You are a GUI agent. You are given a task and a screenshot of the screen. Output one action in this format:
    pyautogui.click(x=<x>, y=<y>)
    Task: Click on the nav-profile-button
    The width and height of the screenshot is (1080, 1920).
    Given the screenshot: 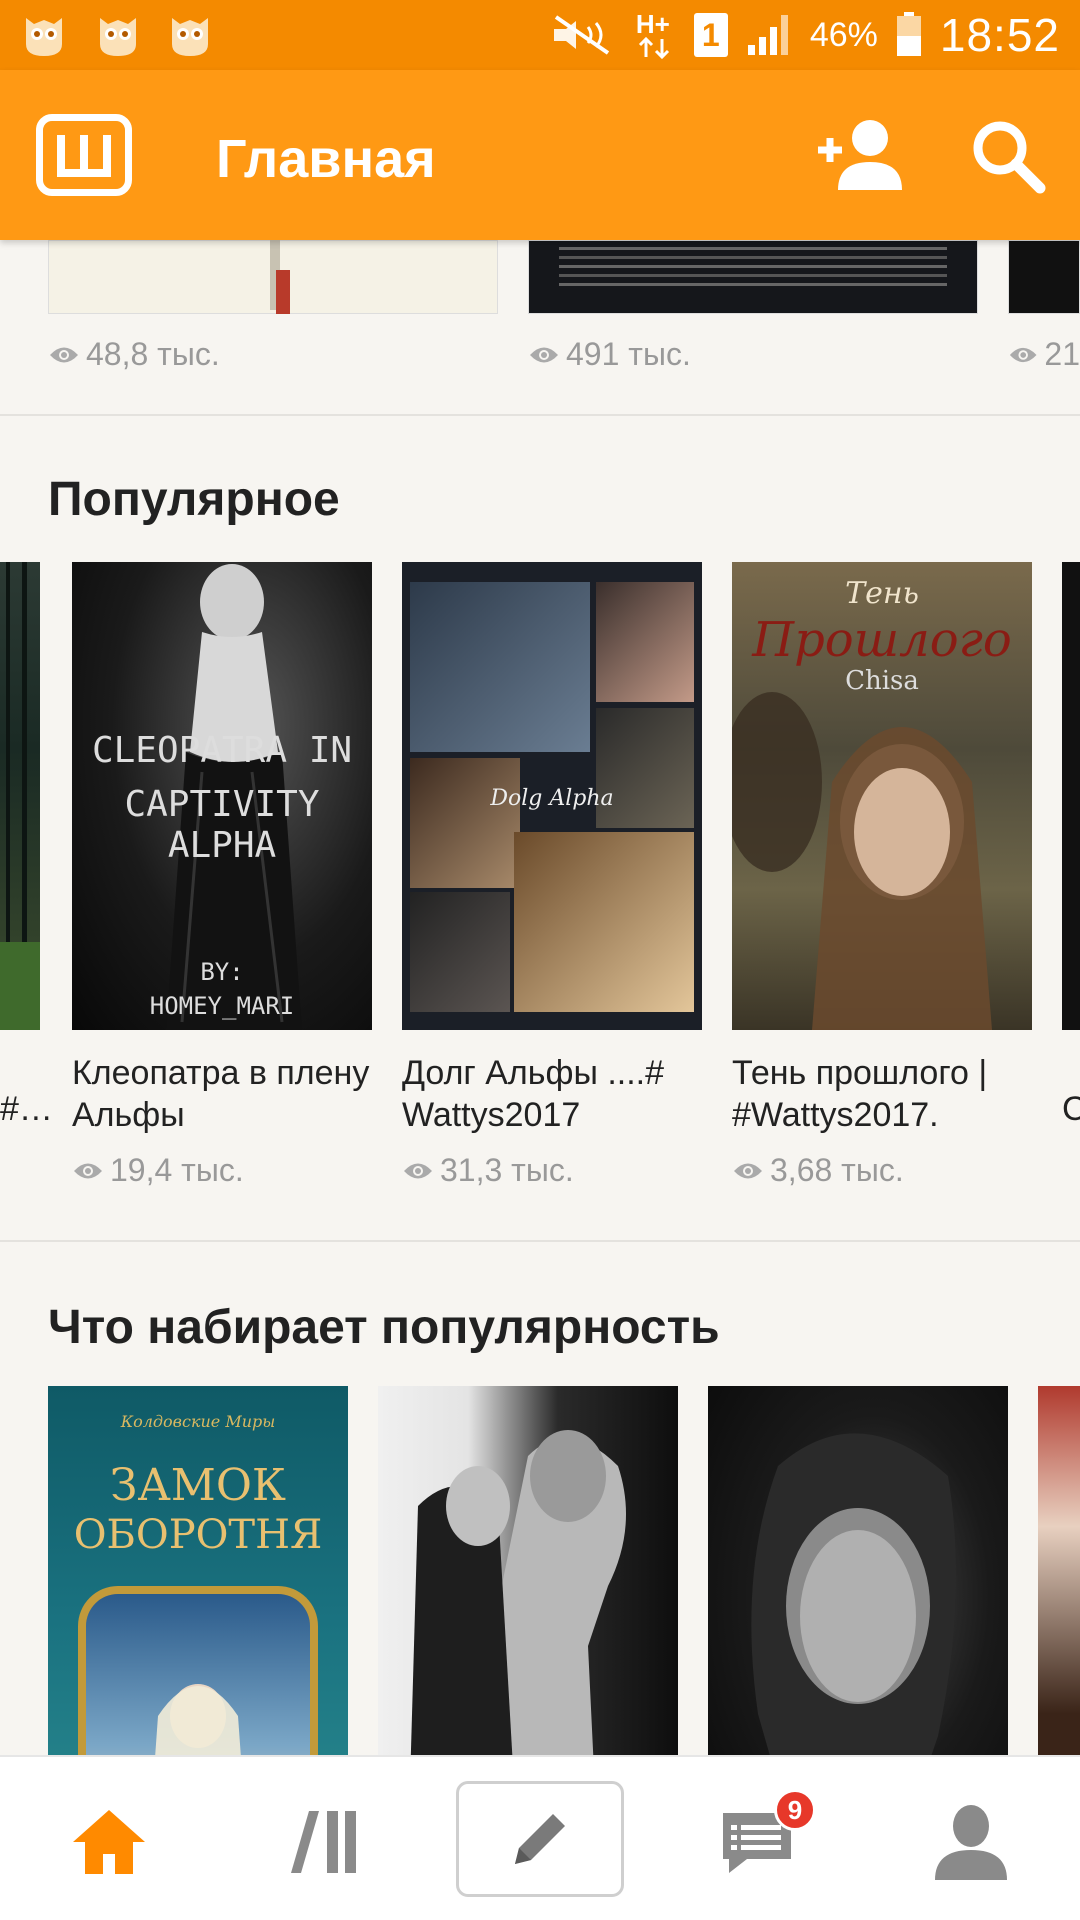 What is the action you would take?
    pyautogui.click(x=971, y=1842)
    